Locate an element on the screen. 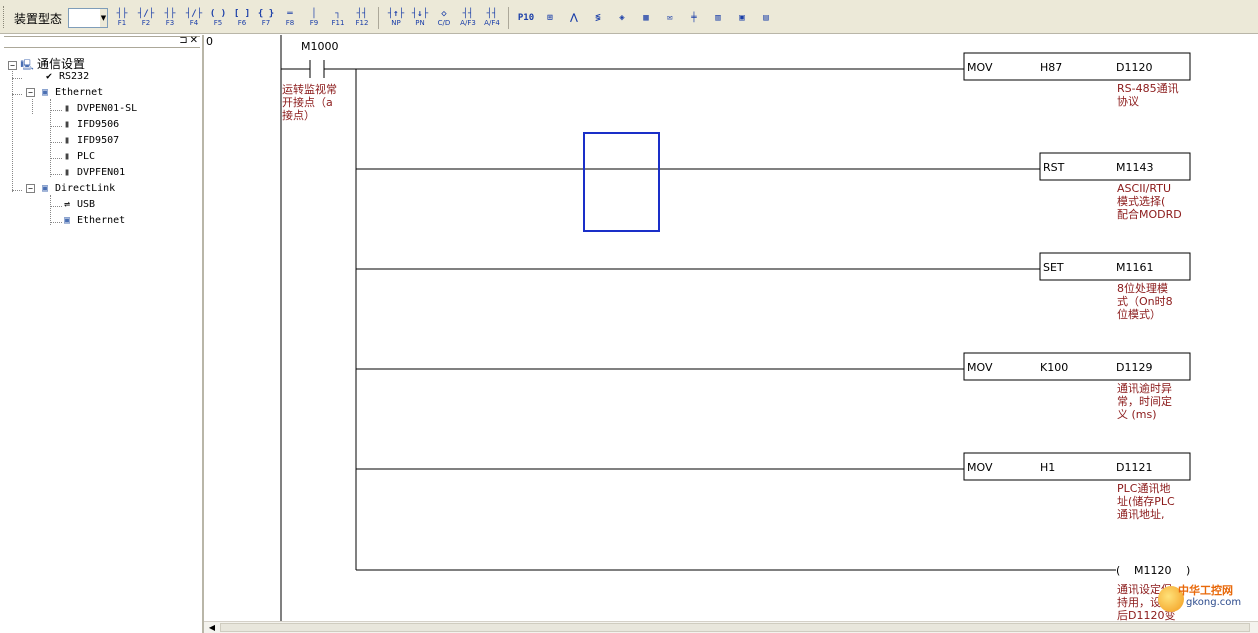  pin-icon: ⊐ is located at coordinates (184, 40).